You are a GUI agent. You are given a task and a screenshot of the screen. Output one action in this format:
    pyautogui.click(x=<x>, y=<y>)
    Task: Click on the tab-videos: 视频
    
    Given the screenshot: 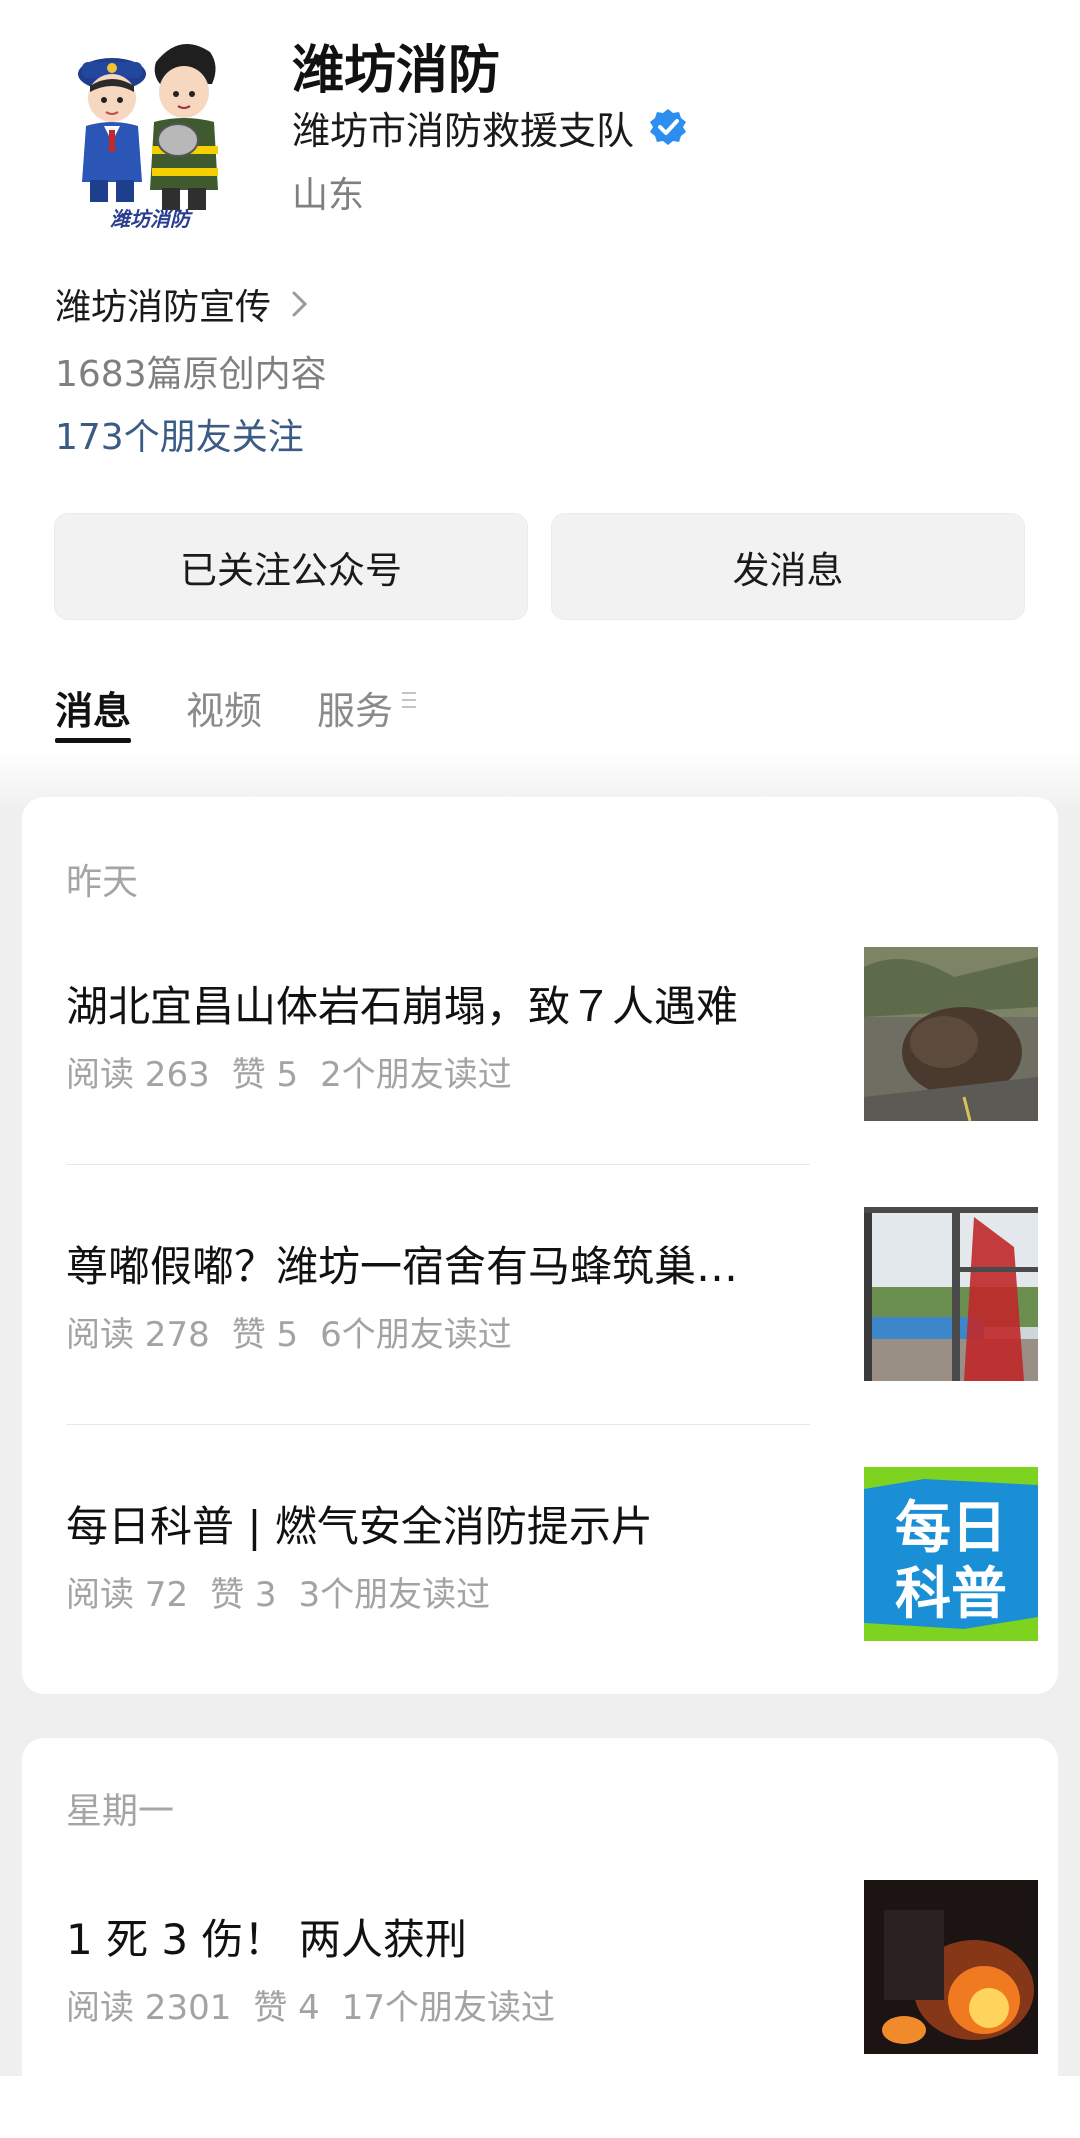 What is the action you would take?
    pyautogui.click(x=224, y=707)
    